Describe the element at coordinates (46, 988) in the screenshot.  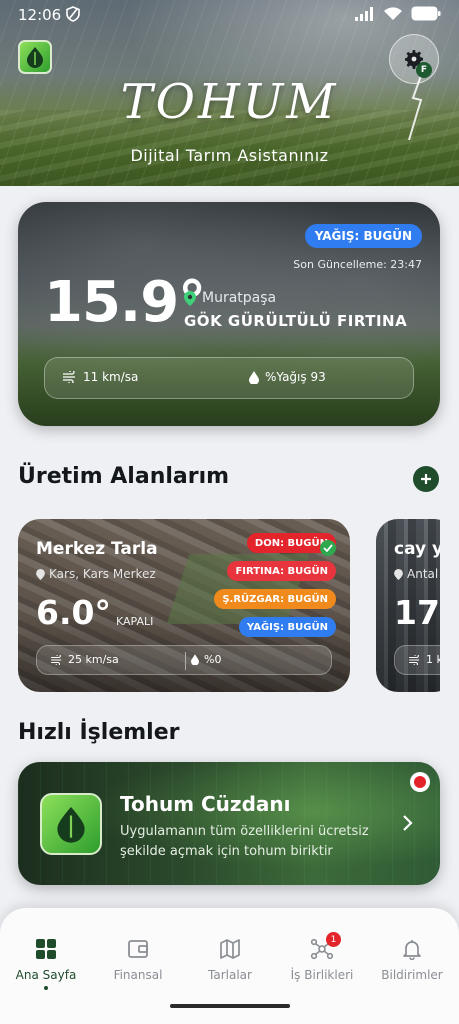
I see `active-indicator` at that location.